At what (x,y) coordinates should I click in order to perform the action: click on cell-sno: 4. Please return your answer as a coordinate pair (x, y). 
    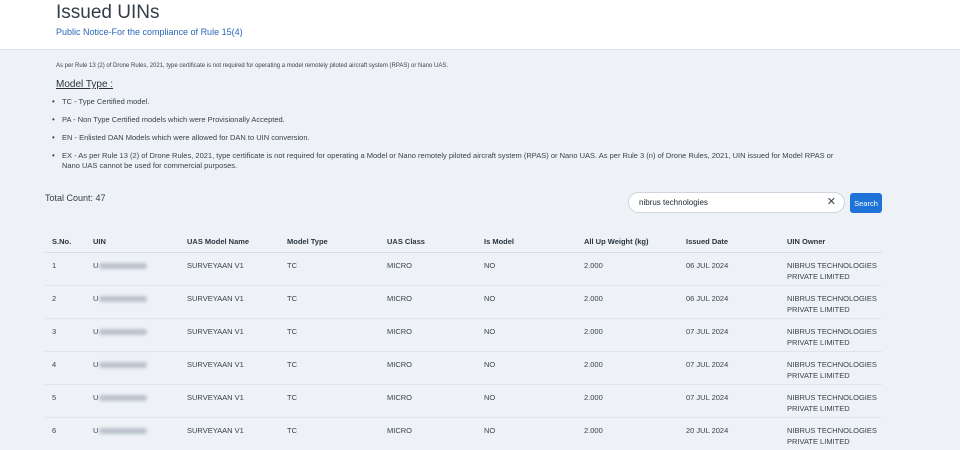
    Looking at the image, I should click on (54, 364).